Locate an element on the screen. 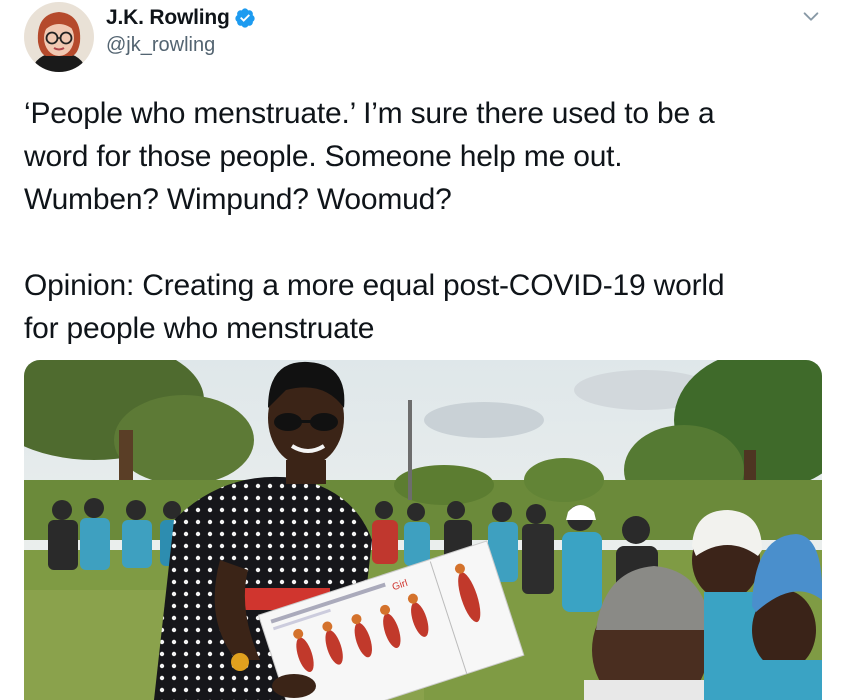 This screenshot has height=700, width=844. author-avatar is located at coordinates (59, 37).